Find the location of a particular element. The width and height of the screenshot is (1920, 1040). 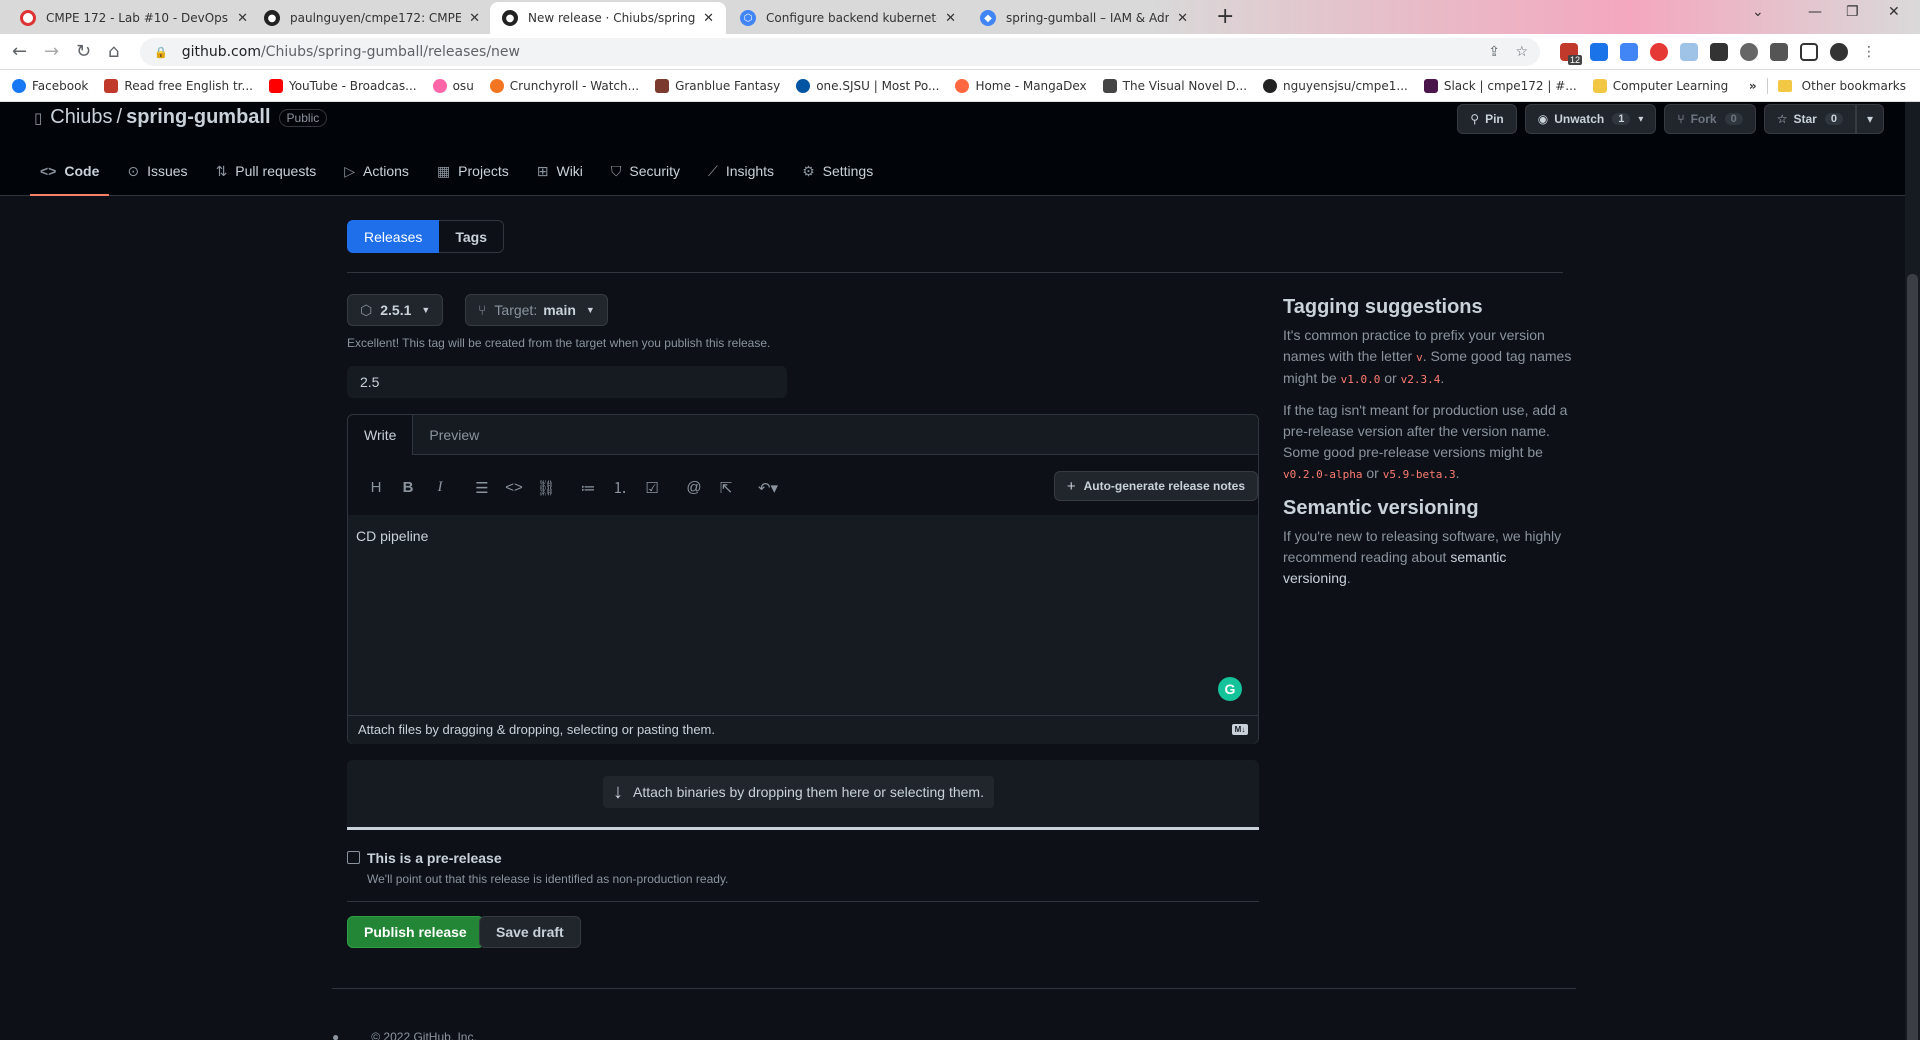

tab-pull-requests: ⇅ Pull requests is located at coordinates (266, 171).